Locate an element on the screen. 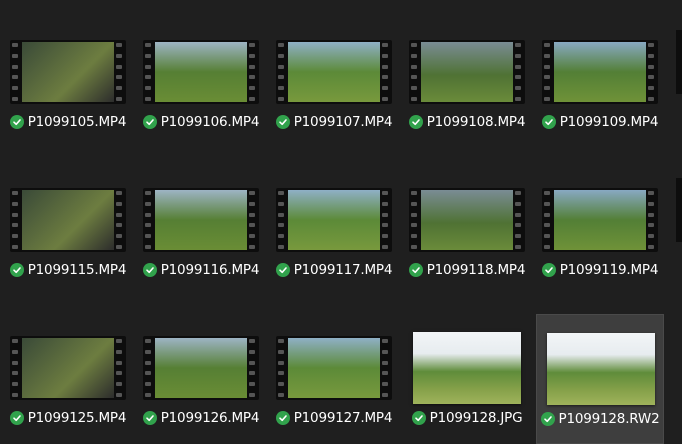  file-tile: P1099128.JPG is located at coordinates (467, 379).